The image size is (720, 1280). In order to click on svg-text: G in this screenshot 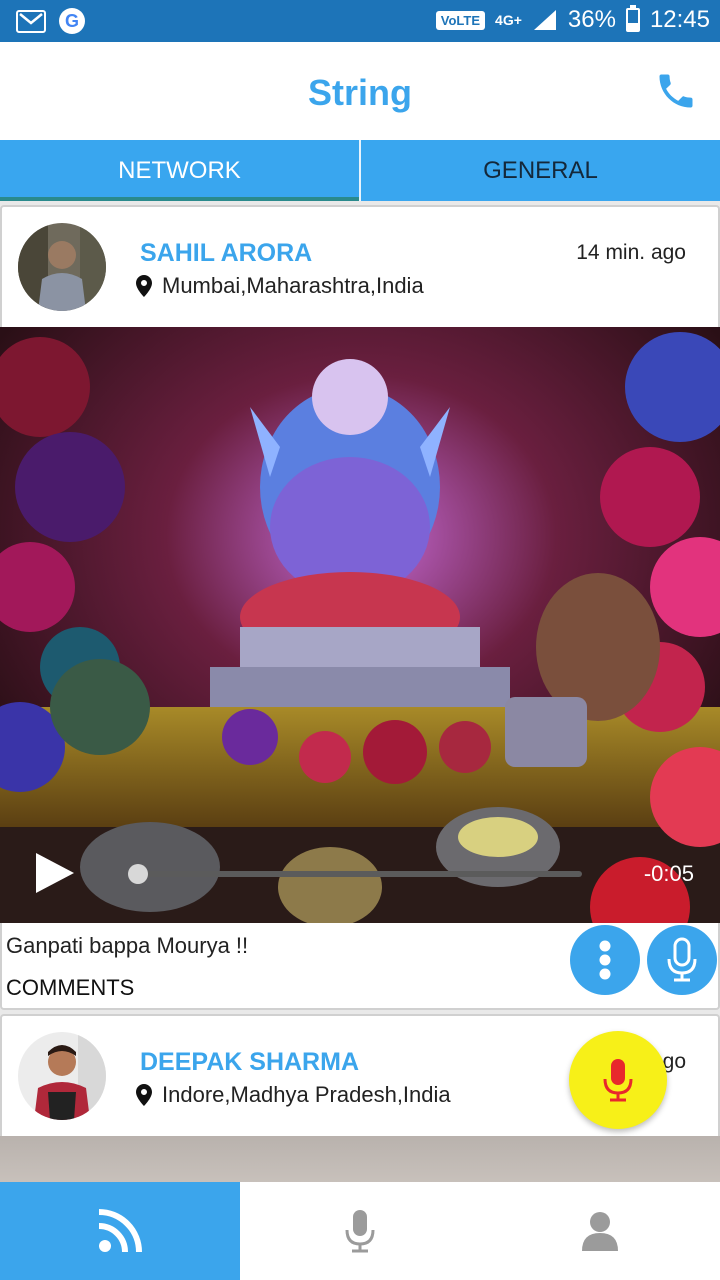, I will do `click(72, 21)`.